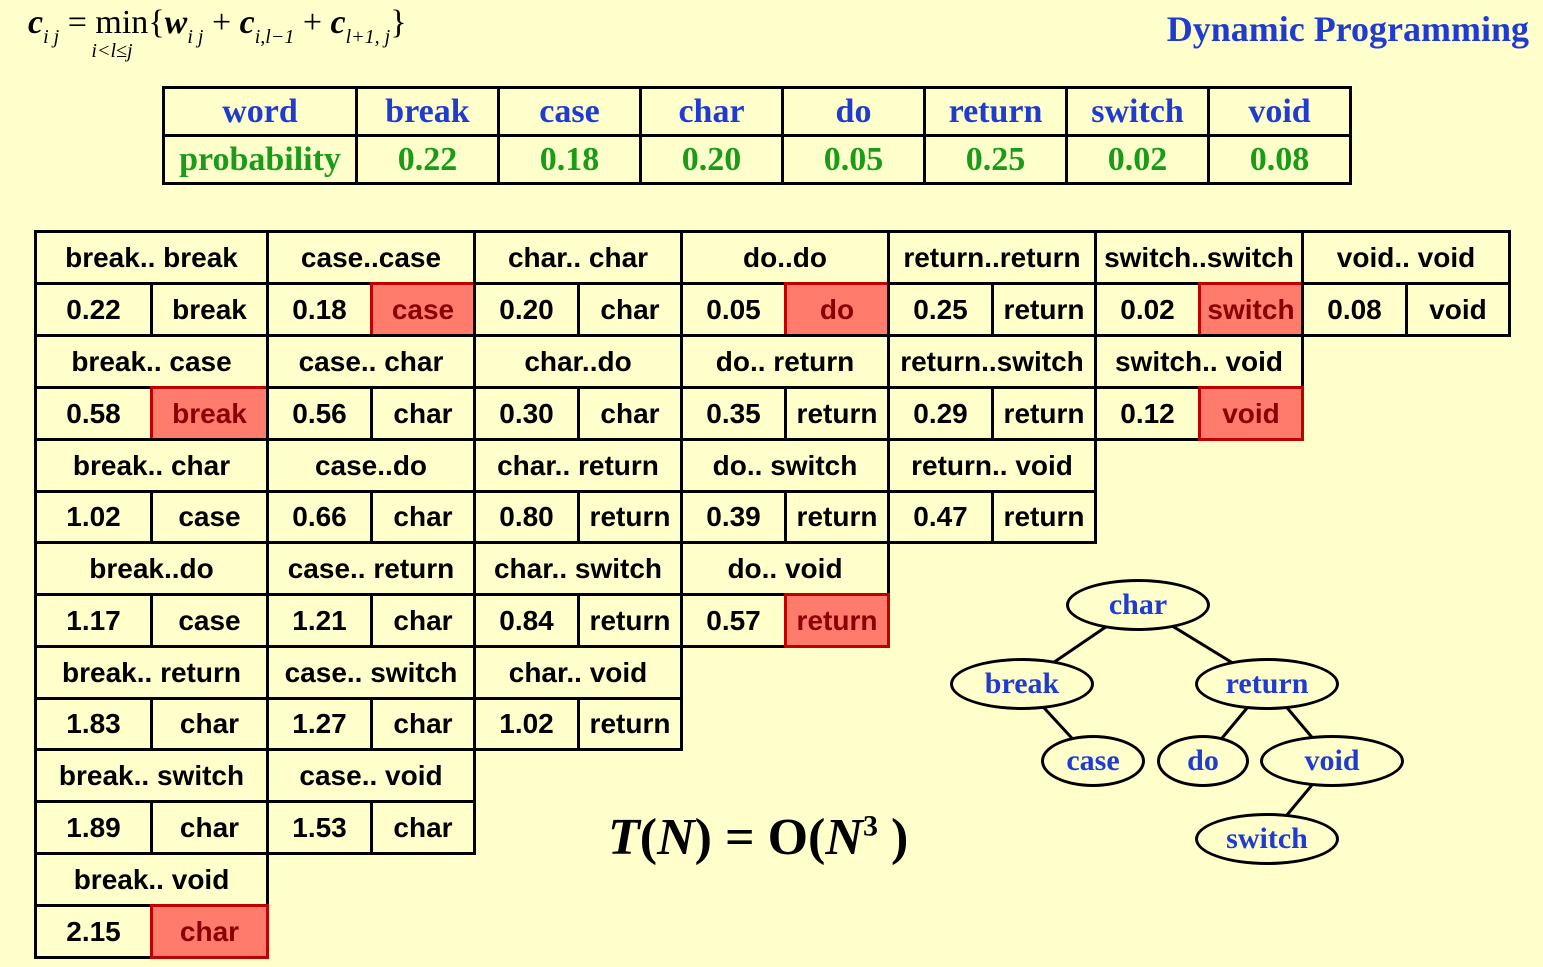  Describe the element at coordinates (1332, 761) in the screenshot. I see `tree-node-void: void` at that location.